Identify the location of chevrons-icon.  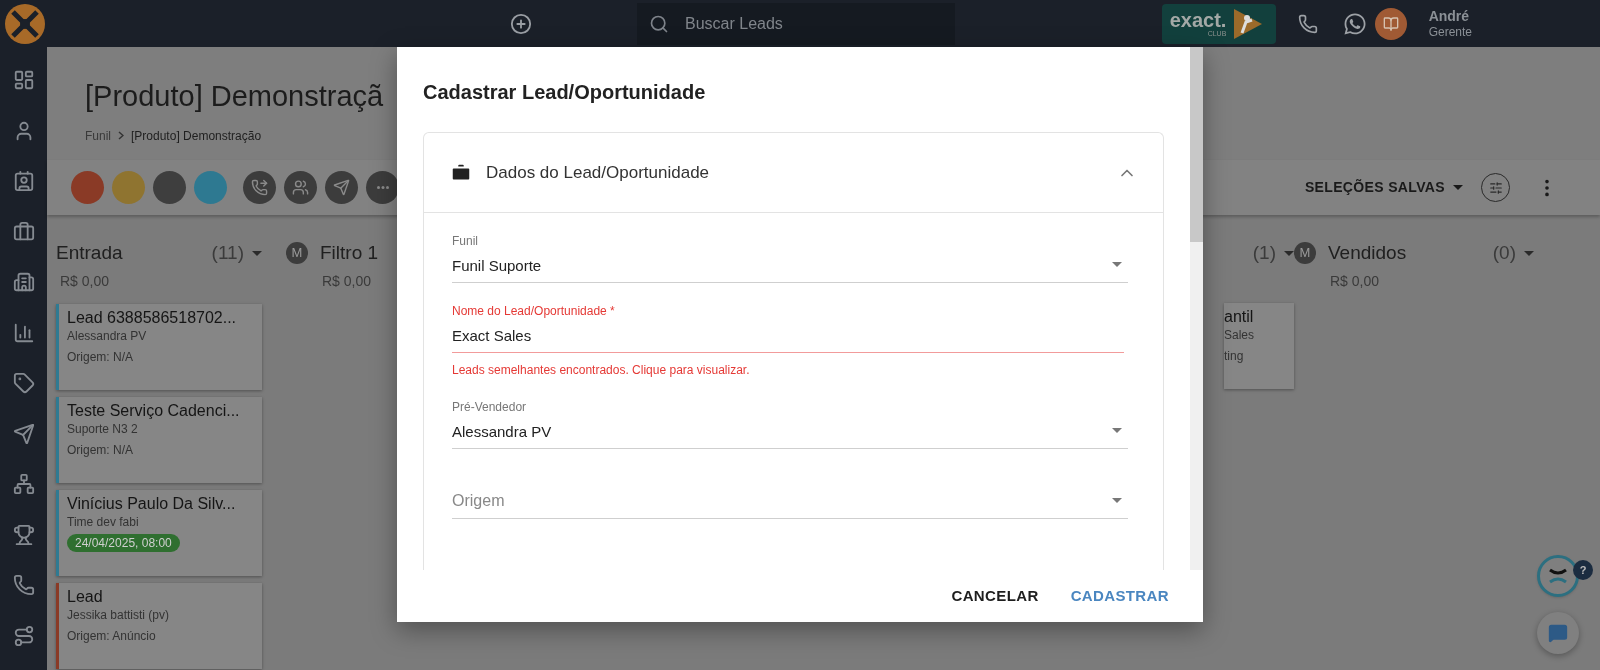
(1558, 576).